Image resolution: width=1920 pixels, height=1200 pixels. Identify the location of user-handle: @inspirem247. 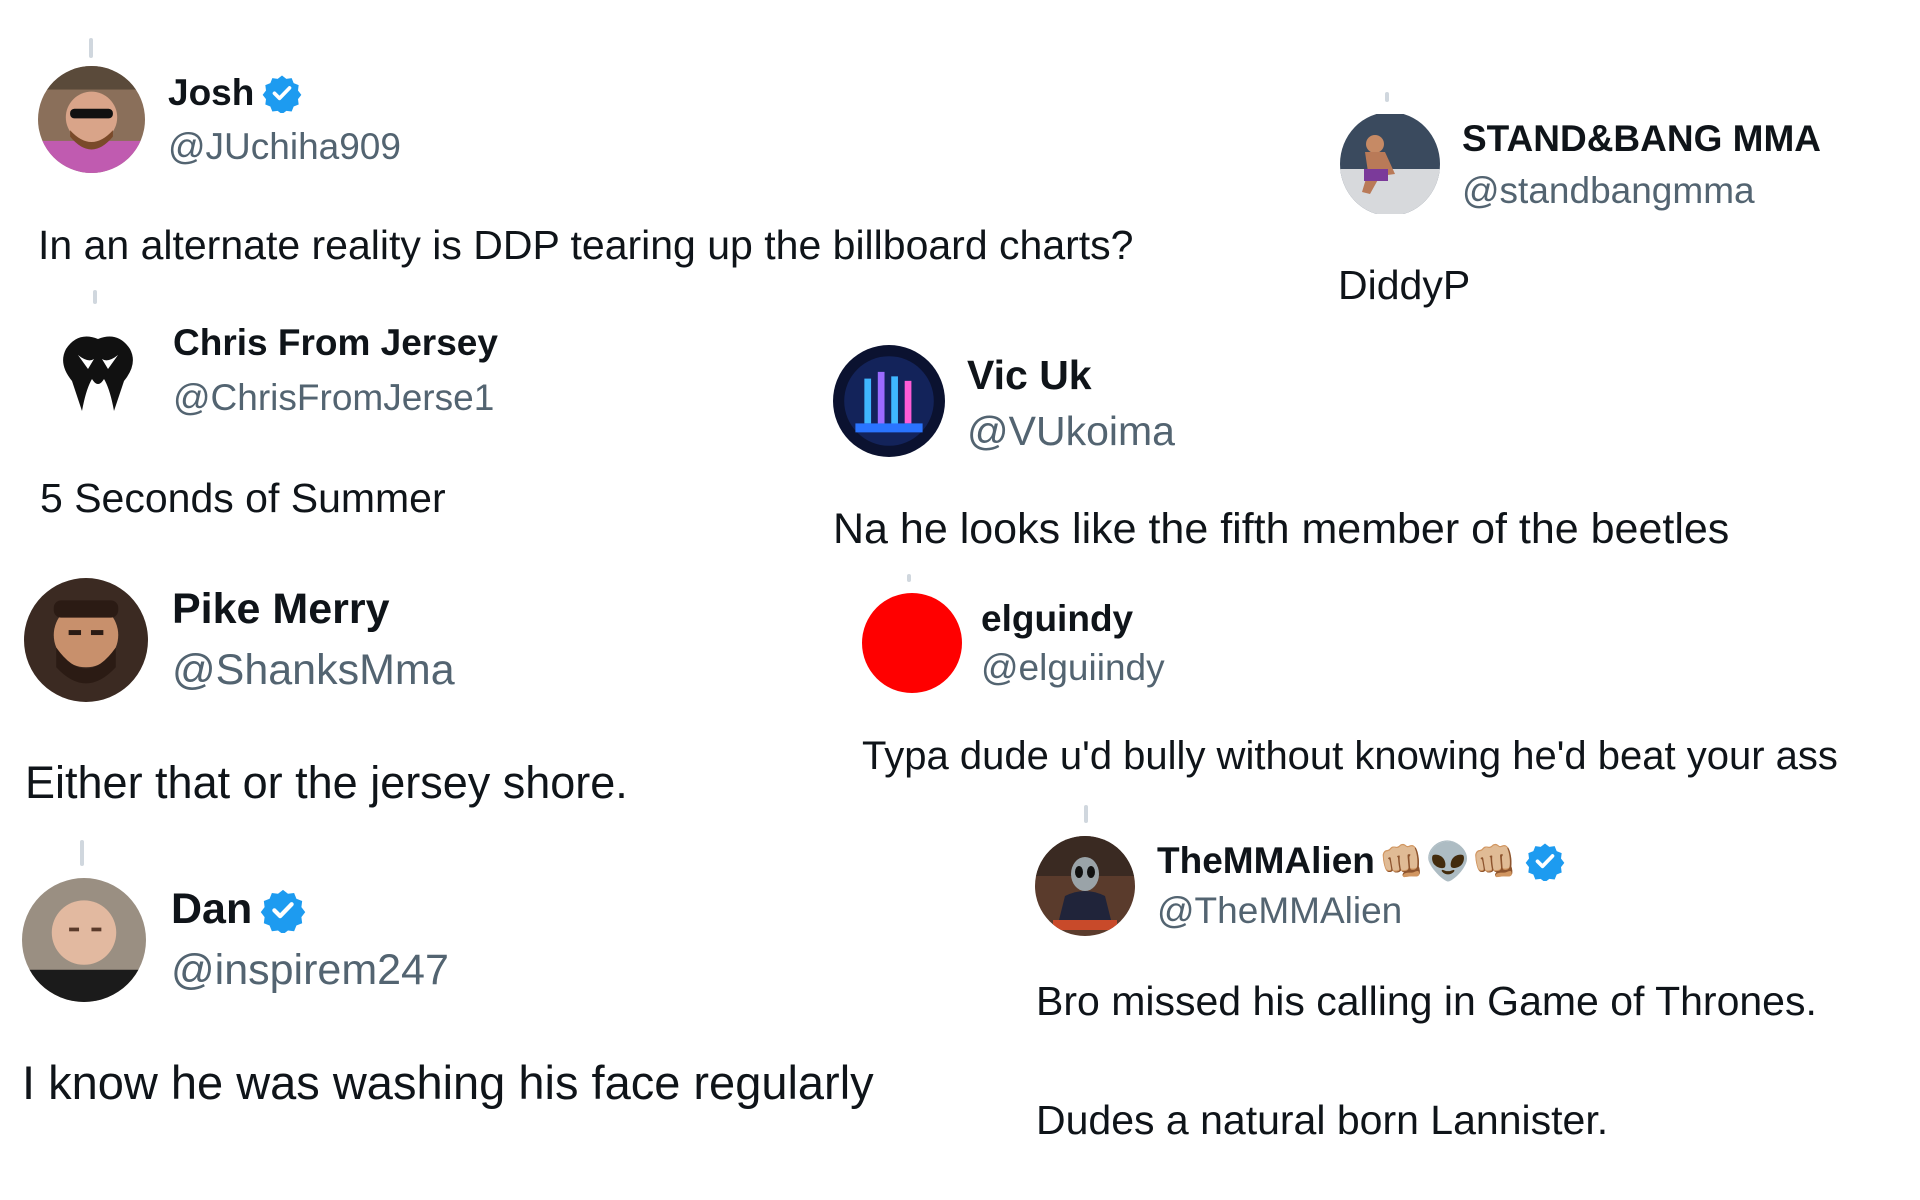
(310, 970).